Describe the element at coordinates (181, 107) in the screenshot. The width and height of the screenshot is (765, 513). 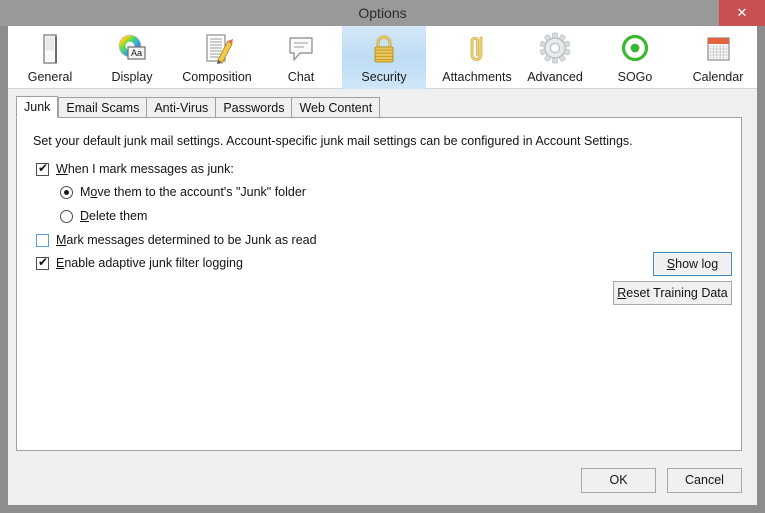
I see `tab-anti-virus: Anti-Virus` at that location.